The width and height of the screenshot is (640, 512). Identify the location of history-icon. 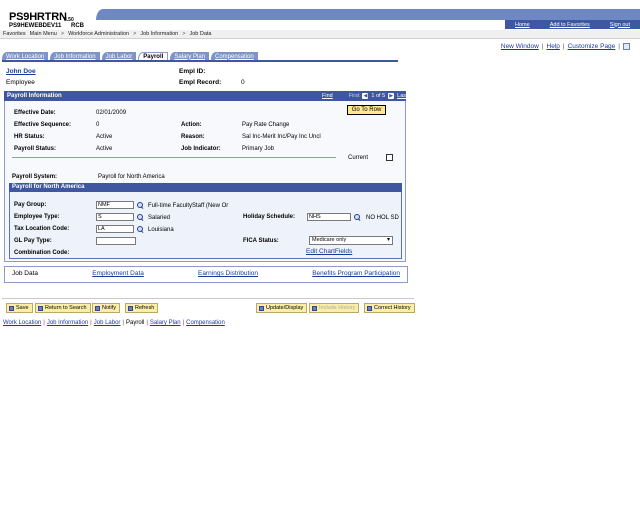
(314, 308).